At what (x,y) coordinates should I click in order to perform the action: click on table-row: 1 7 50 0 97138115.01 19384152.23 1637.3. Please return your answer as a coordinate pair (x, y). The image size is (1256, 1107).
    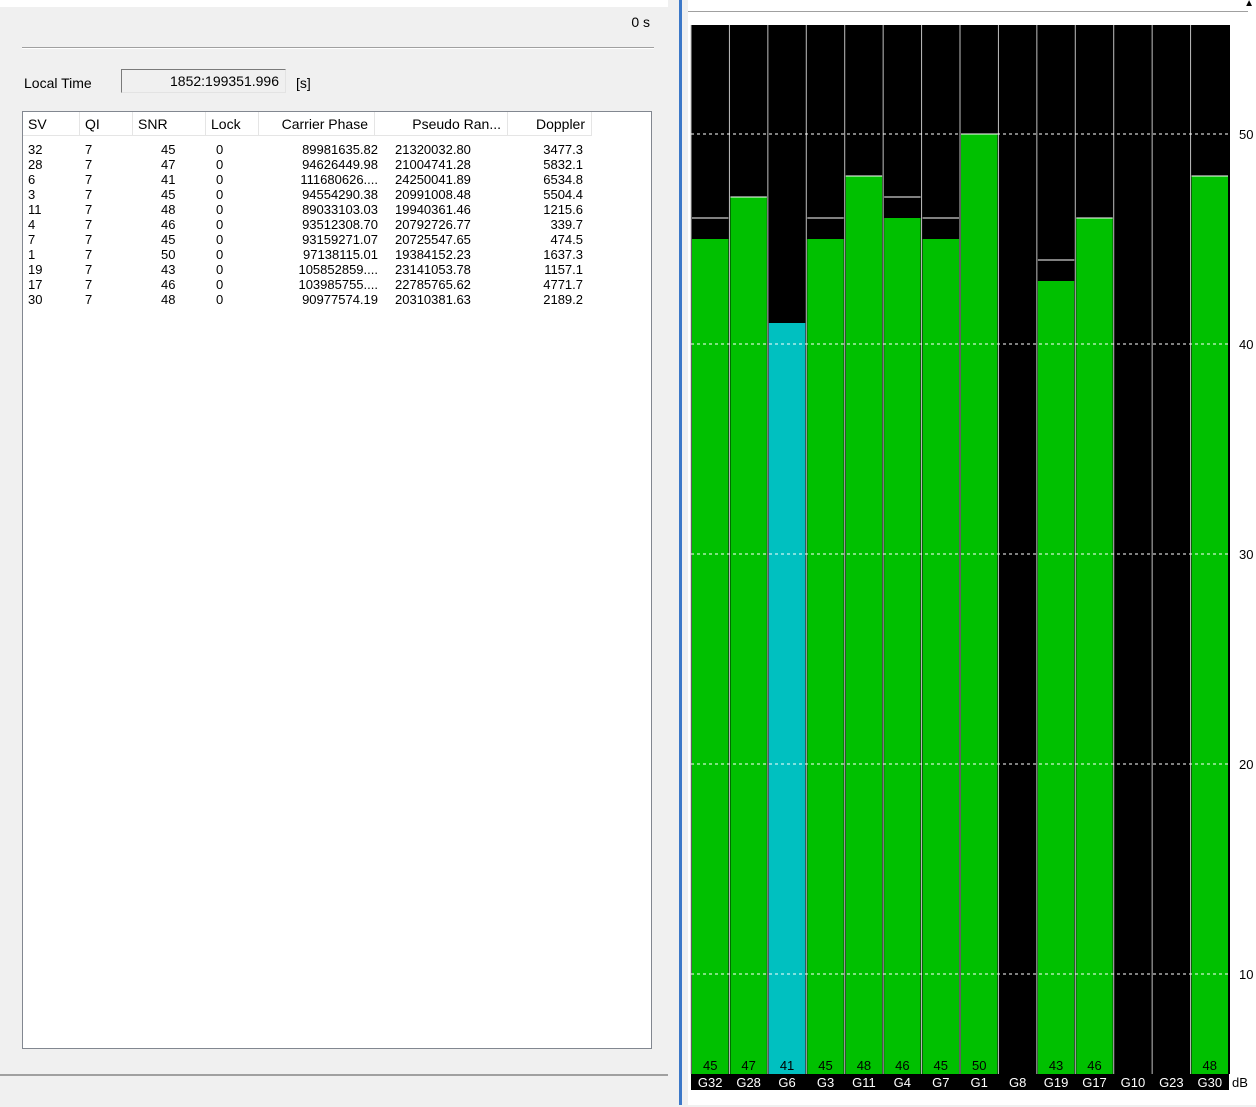
    Looking at the image, I should click on (337, 254).